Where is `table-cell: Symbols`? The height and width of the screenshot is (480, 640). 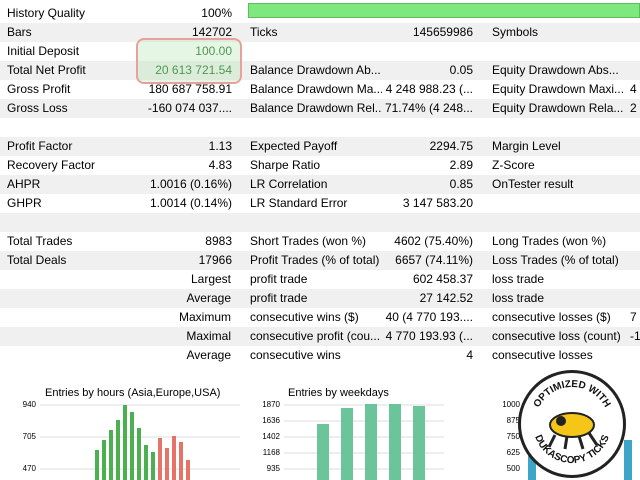
table-cell: Symbols is located at coordinates (515, 32).